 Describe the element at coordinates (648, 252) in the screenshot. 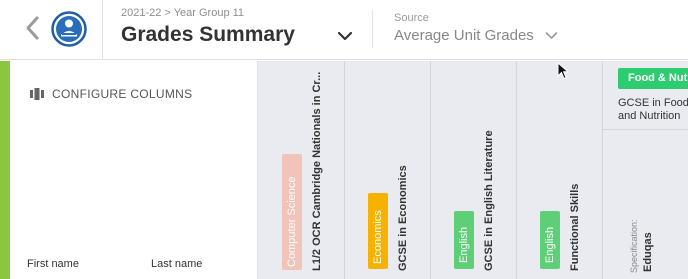

I see `specification-value: Eduqas` at that location.